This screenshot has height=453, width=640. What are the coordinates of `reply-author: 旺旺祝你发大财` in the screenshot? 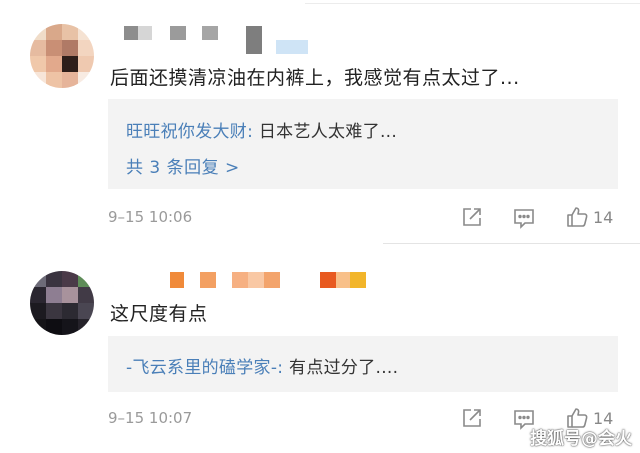 It's located at (186, 132).